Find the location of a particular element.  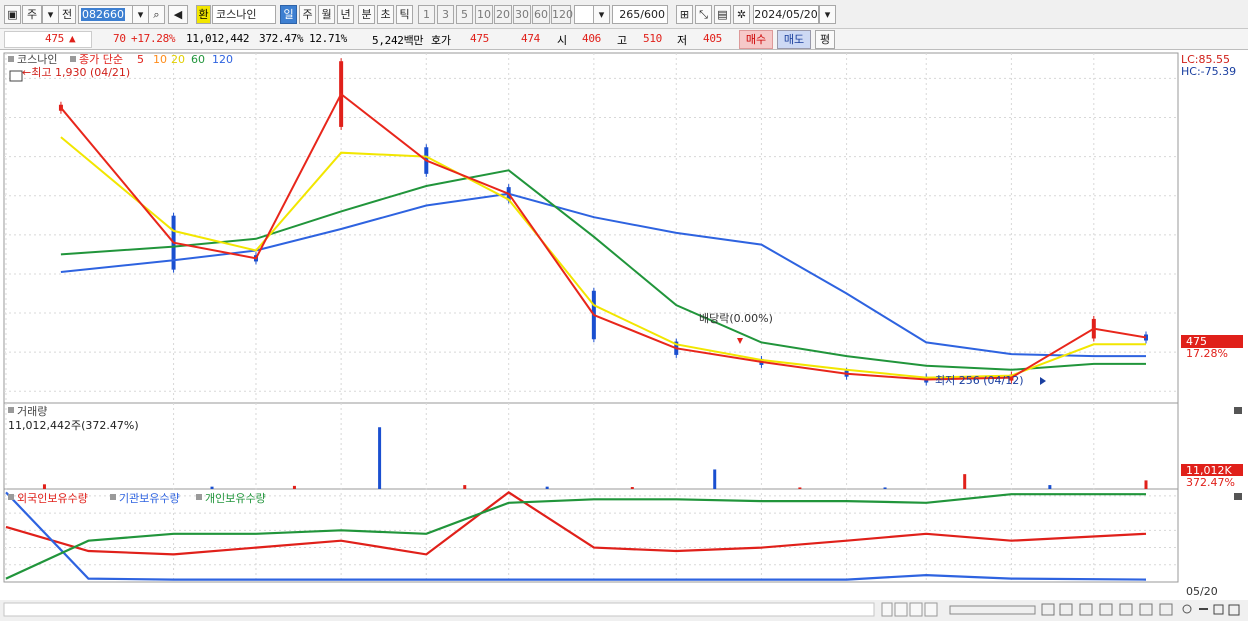

zoom-out-icon is located at coordinates (1203, 609).